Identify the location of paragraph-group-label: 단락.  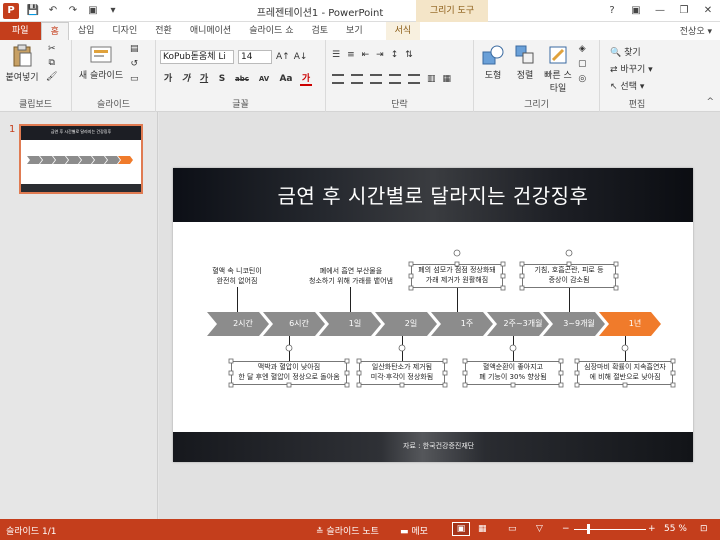
(399, 105).